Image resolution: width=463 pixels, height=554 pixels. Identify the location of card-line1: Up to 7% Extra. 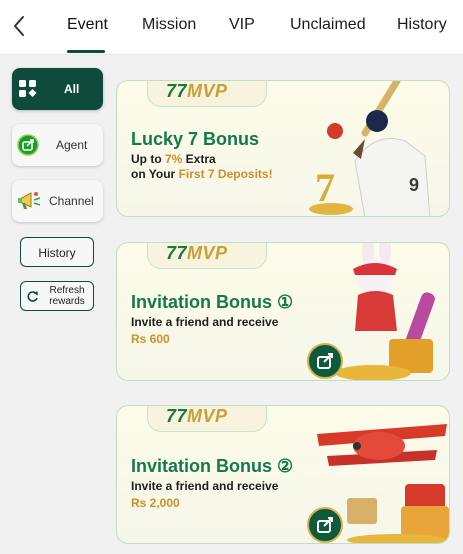
(173, 159).